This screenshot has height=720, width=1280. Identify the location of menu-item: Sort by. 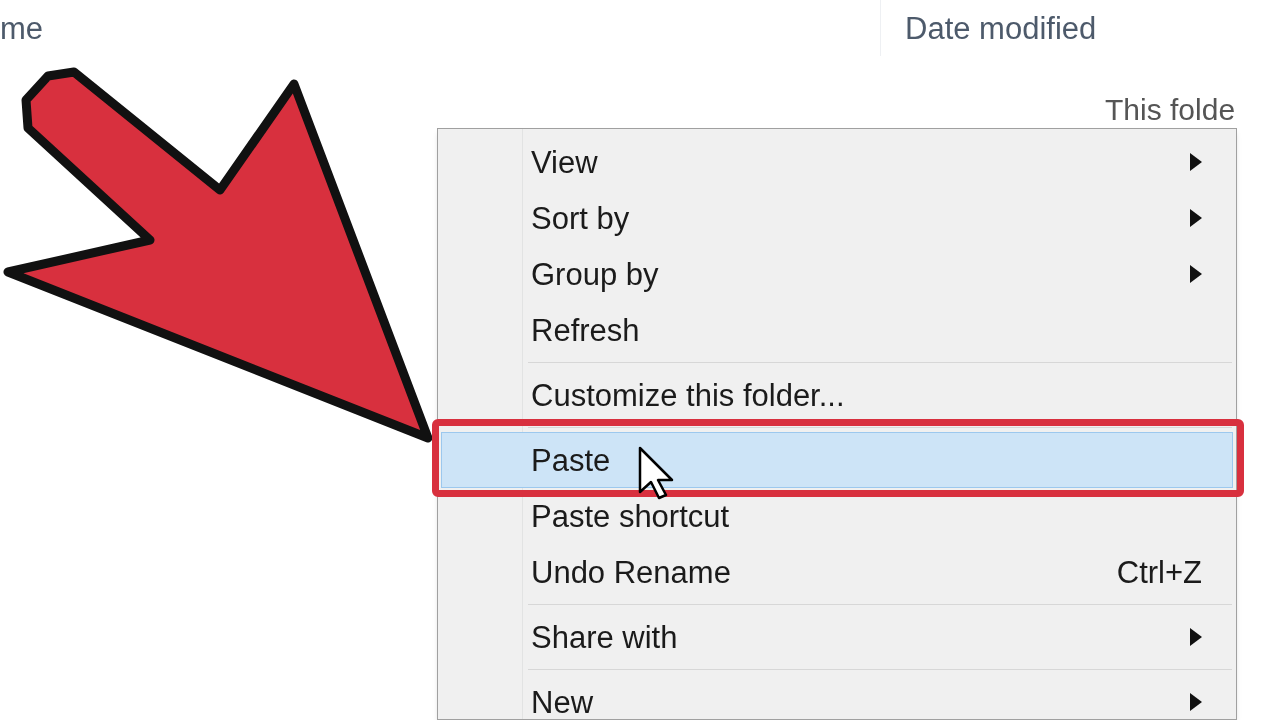
(837, 218).